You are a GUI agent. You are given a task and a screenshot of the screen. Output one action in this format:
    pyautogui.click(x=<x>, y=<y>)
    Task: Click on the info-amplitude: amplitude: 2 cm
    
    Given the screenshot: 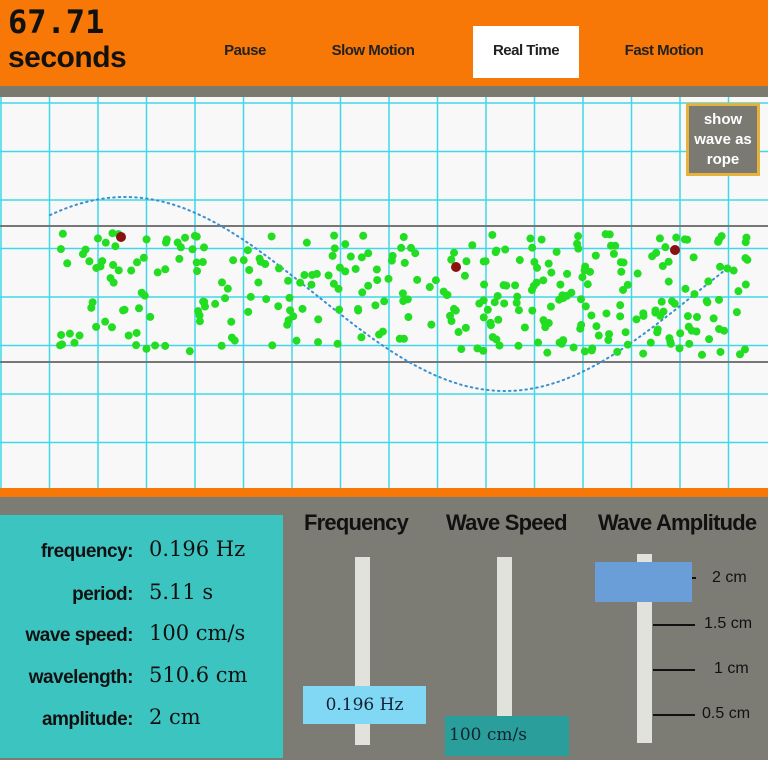 What is the action you would take?
    pyautogui.click(x=141, y=721)
    